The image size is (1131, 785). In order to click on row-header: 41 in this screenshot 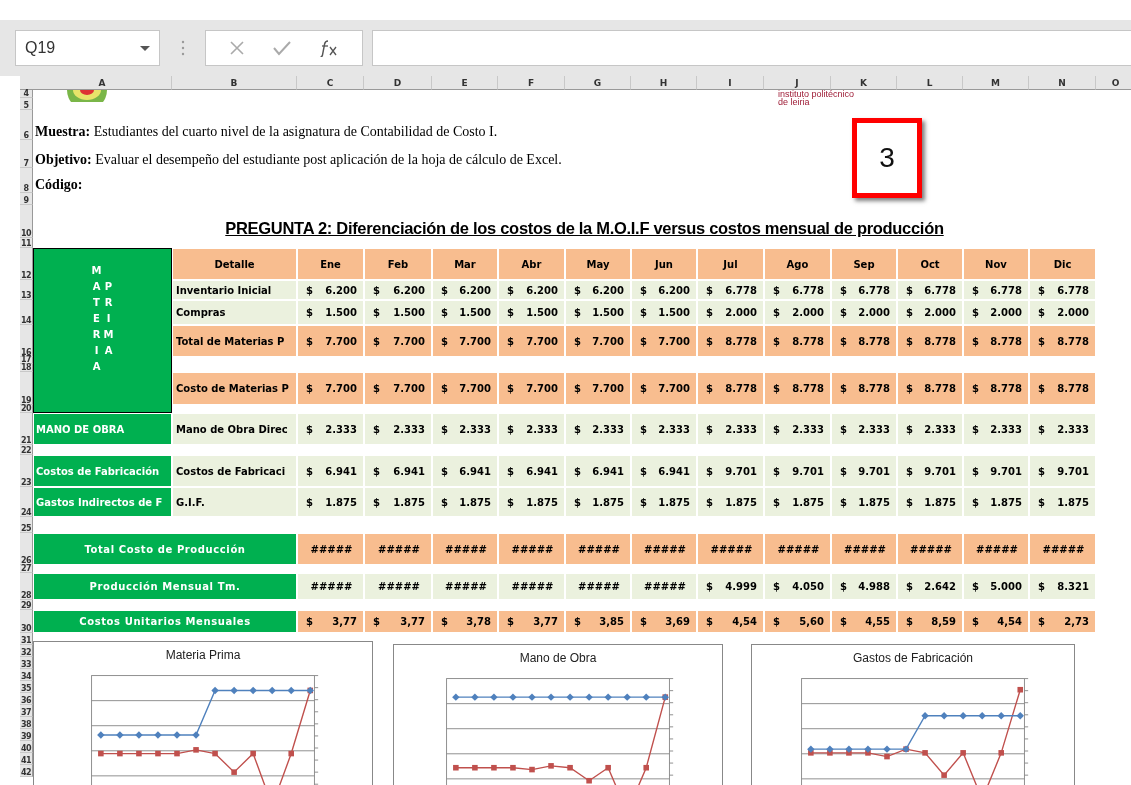, I will do `click(26, 759)`.